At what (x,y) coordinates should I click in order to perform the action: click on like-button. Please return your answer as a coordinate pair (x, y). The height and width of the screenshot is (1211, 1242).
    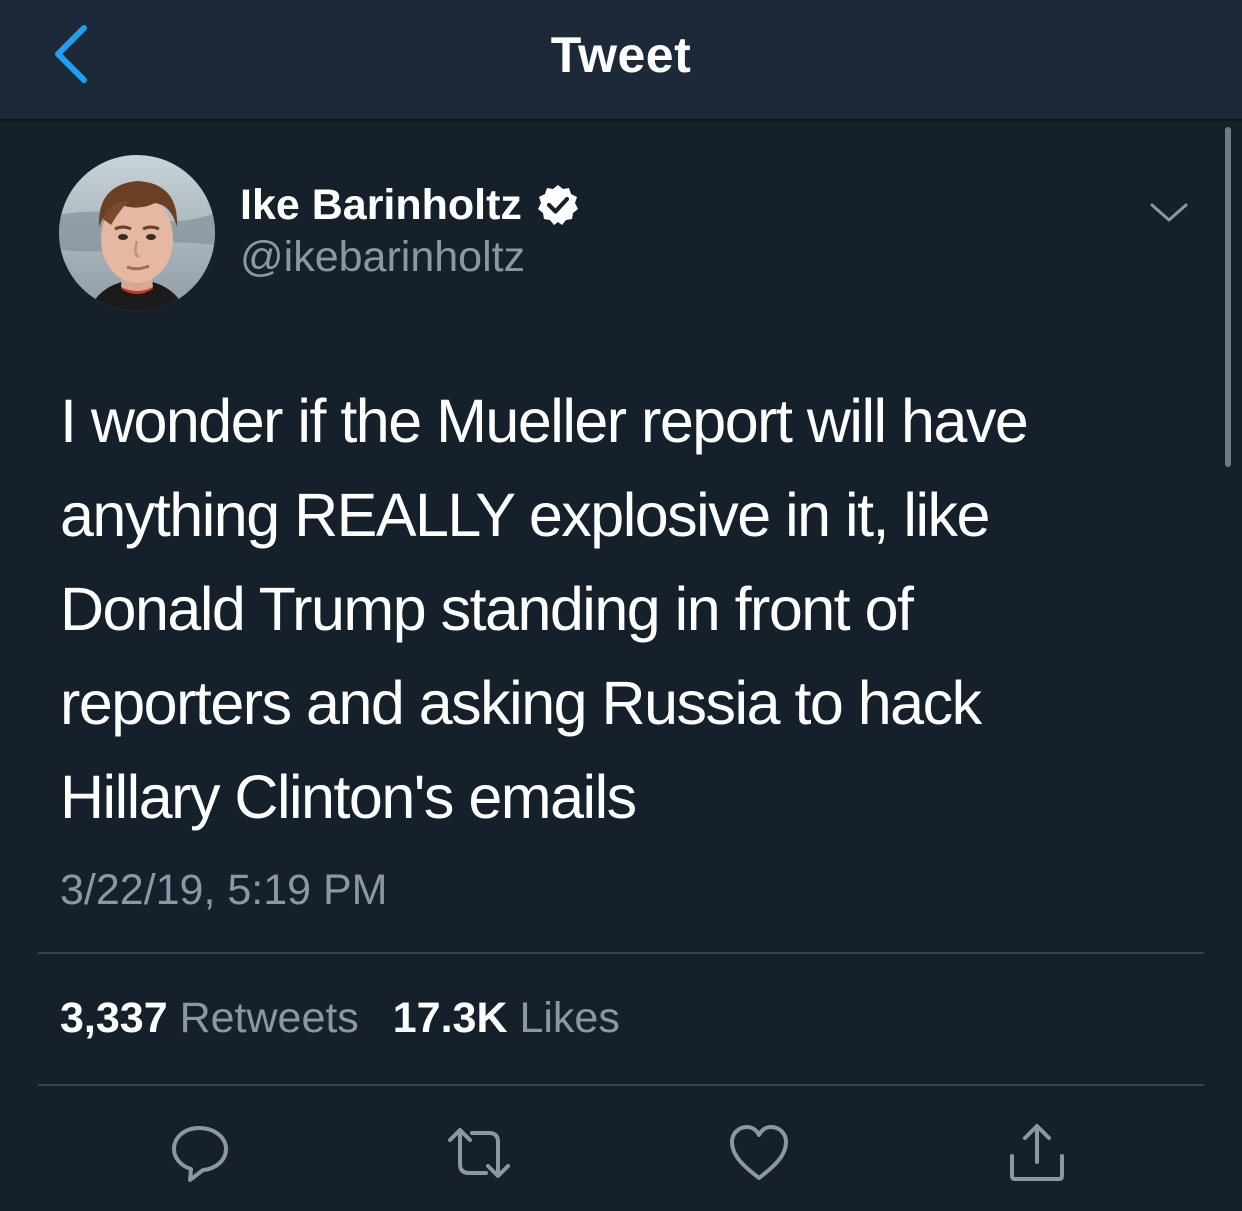
    Looking at the image, I should click on (759, 1153).